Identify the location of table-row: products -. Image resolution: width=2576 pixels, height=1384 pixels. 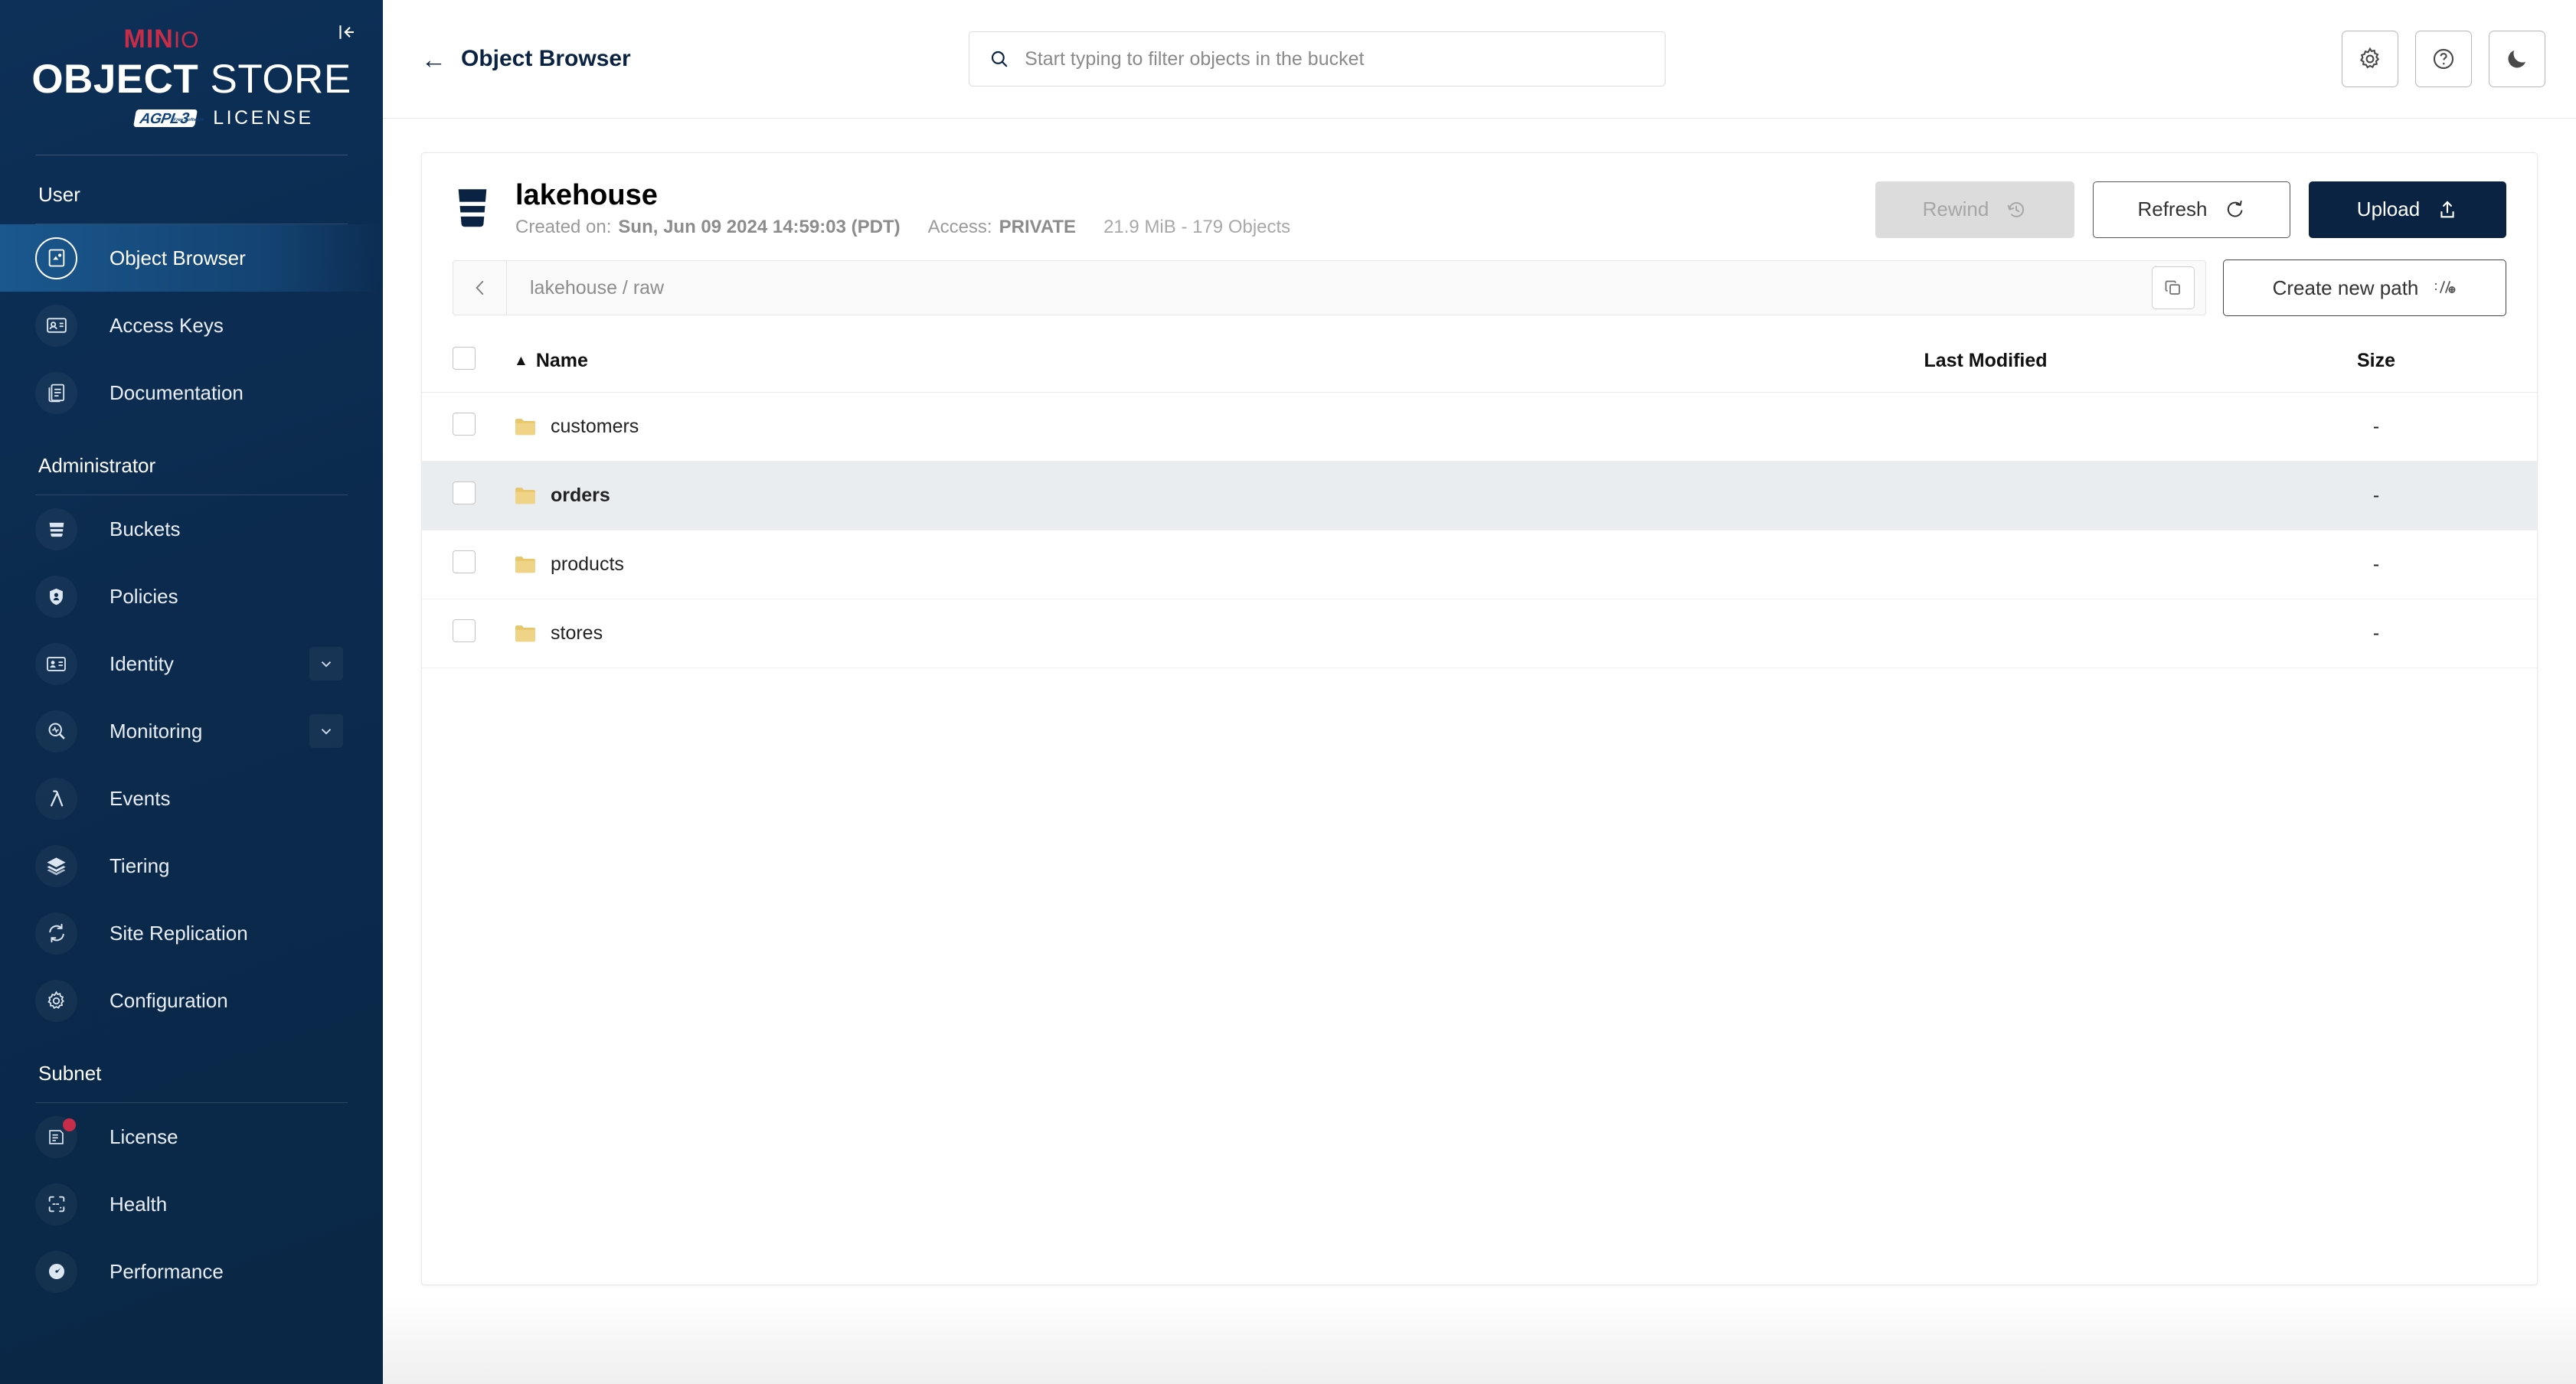
(1479, 564).